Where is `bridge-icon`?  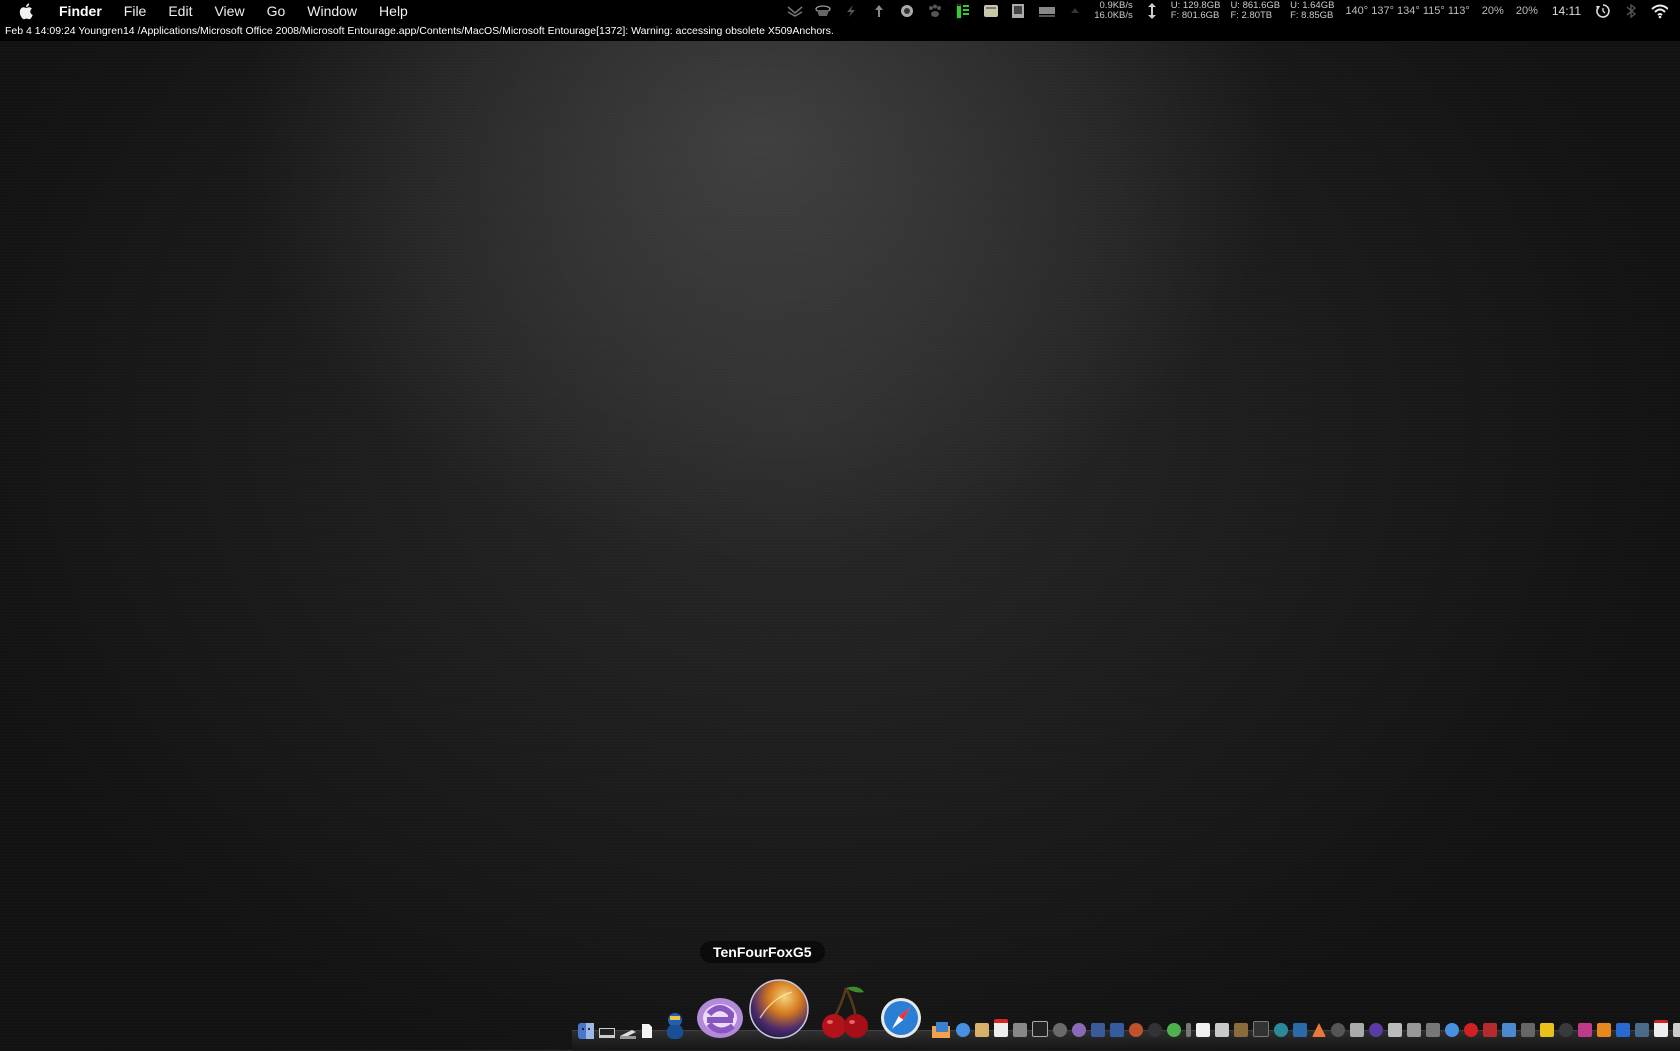
bridge-icon is located at coordinates (1566, 1030).